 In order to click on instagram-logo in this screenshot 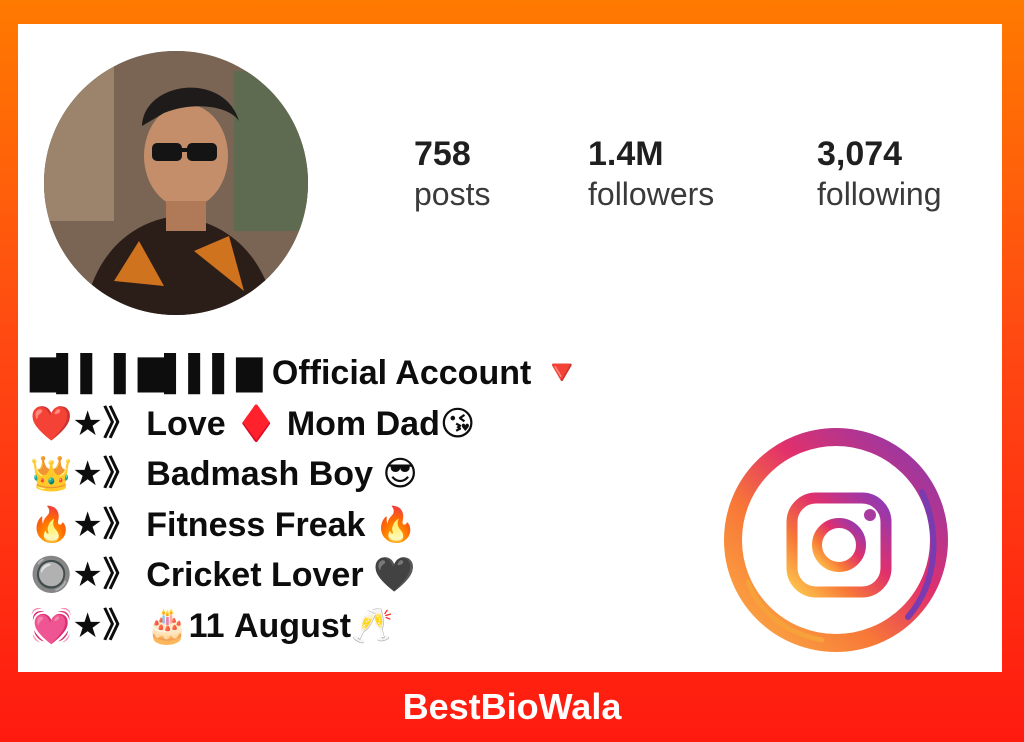, I will do `click(836, 540)`.